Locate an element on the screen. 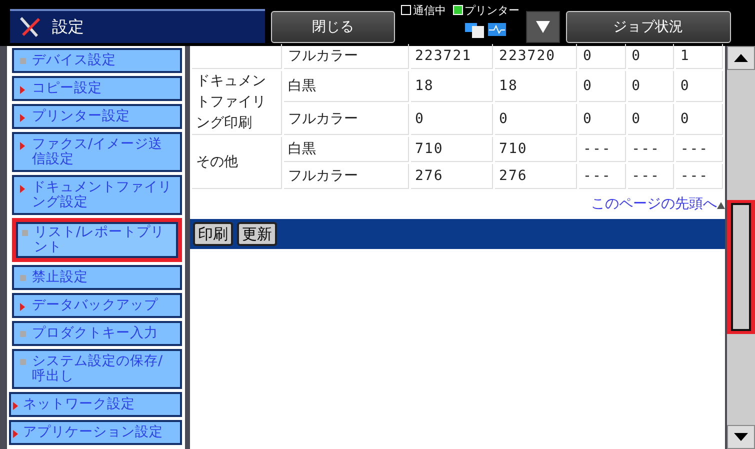  sidebar-item: デバイス設定 is located at coordinates (97, 60).